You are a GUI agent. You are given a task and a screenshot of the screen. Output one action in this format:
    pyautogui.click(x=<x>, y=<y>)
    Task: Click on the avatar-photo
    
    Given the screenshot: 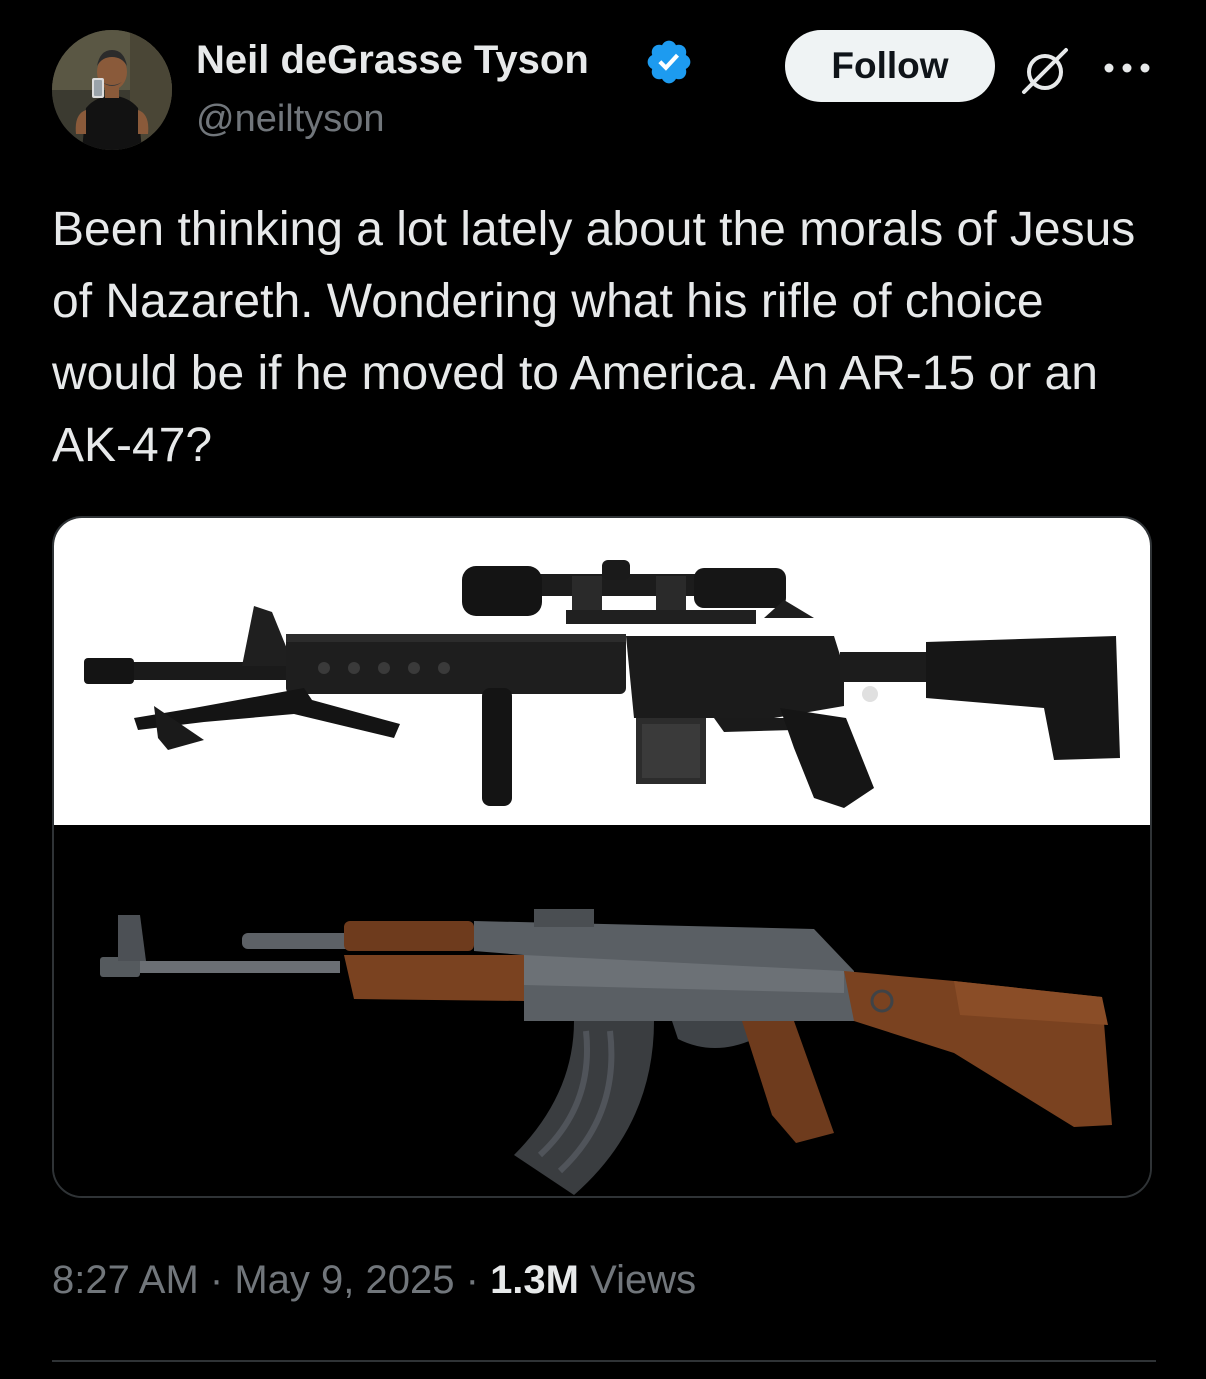 What is the action you would take?
    pyautogui.click(x=112, y=90)
    